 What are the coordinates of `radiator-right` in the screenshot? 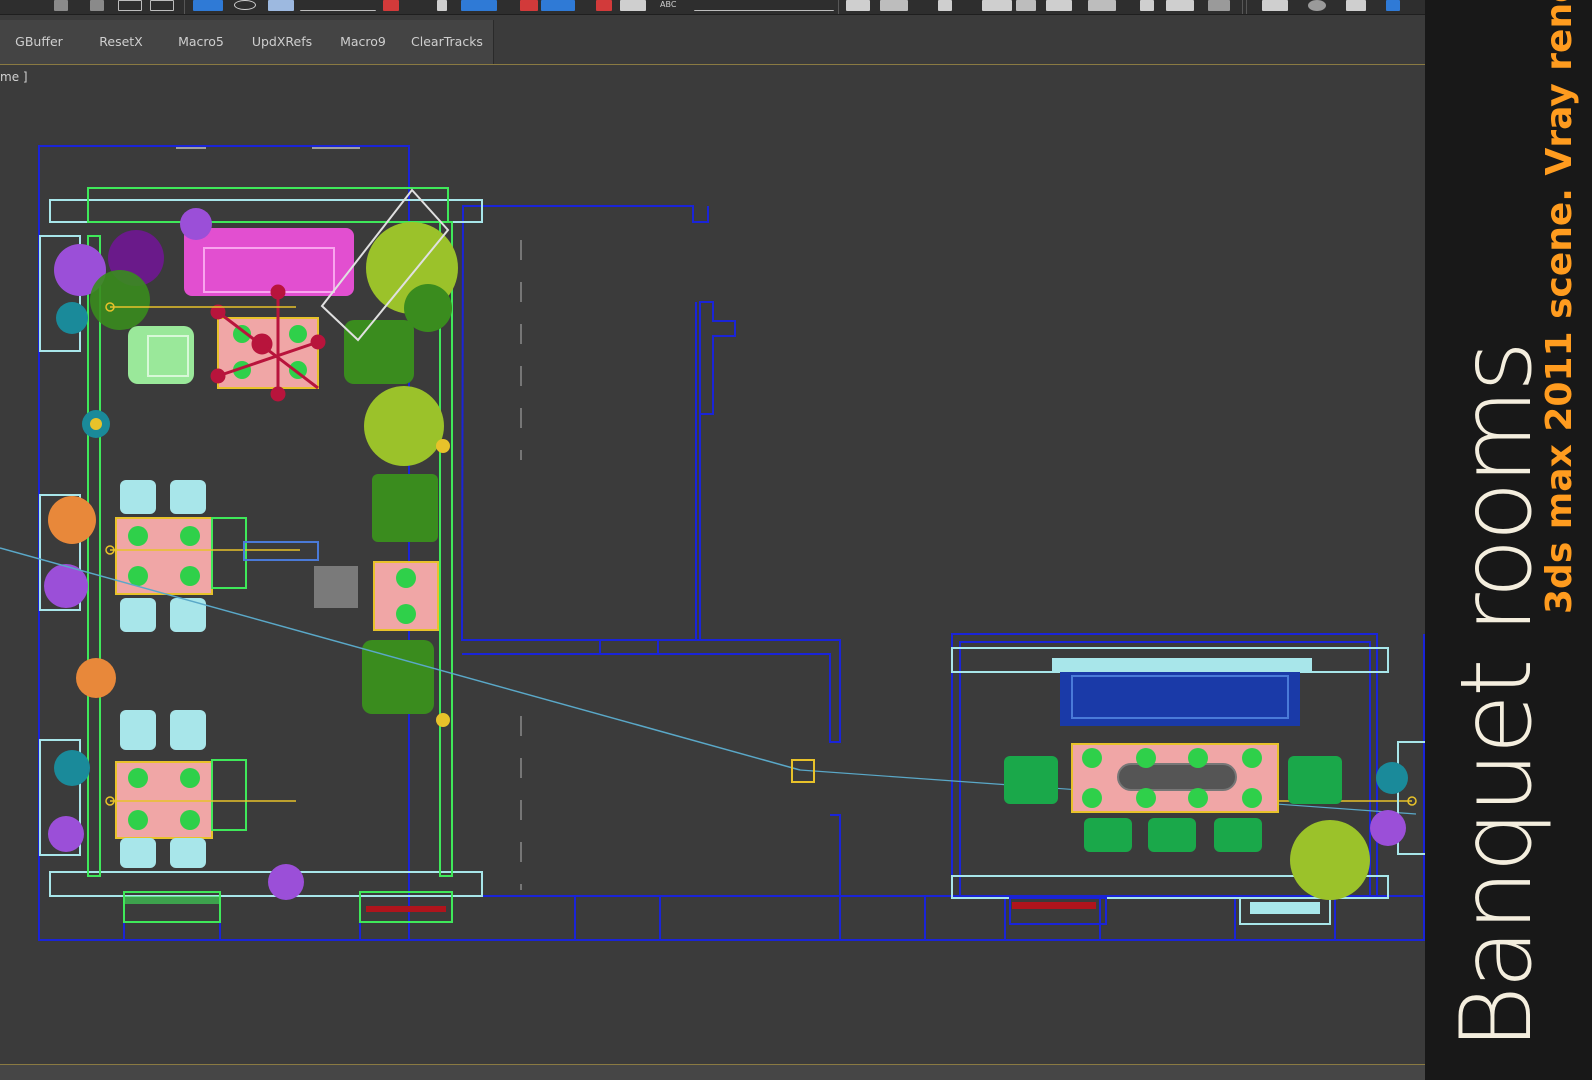 It's located at (1054, 905).